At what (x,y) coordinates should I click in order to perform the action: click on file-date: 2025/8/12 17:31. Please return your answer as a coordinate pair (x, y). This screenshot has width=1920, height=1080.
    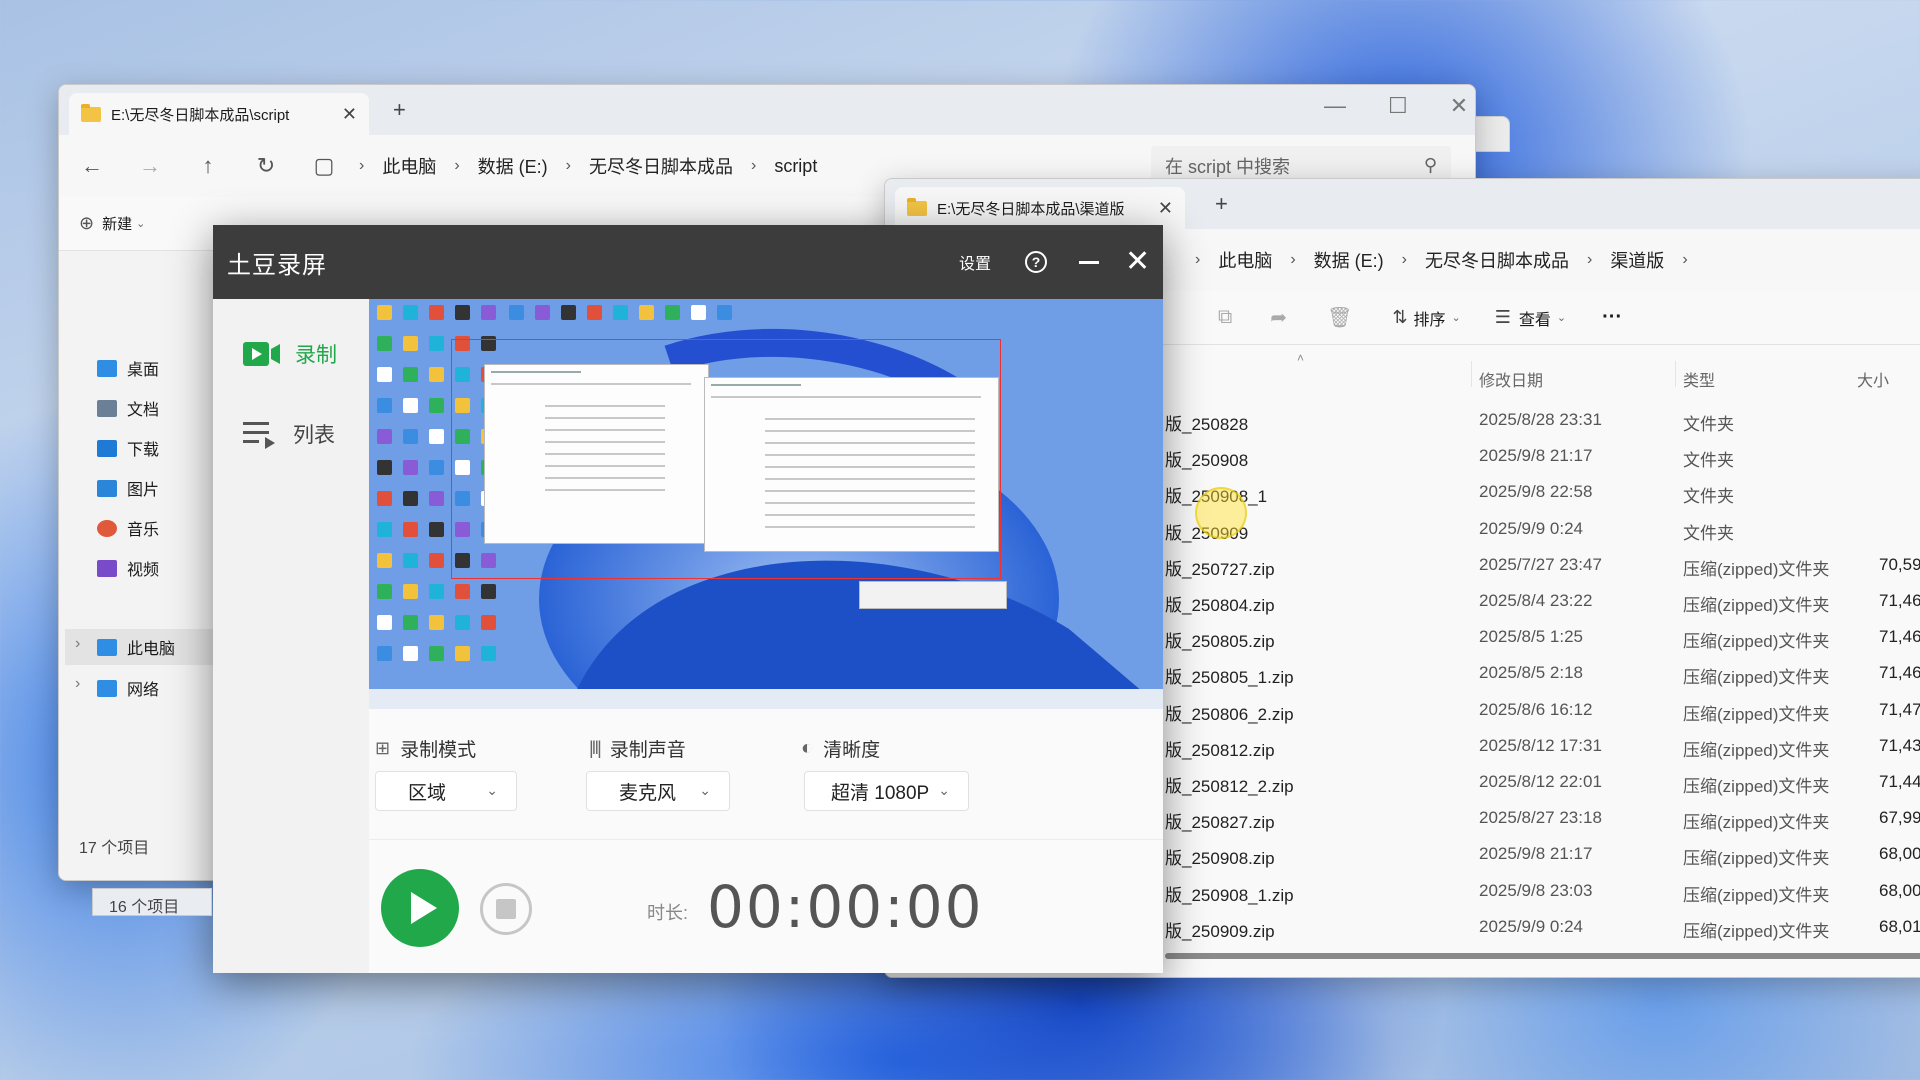
    Looking at the image, I should click on (1540, 745).